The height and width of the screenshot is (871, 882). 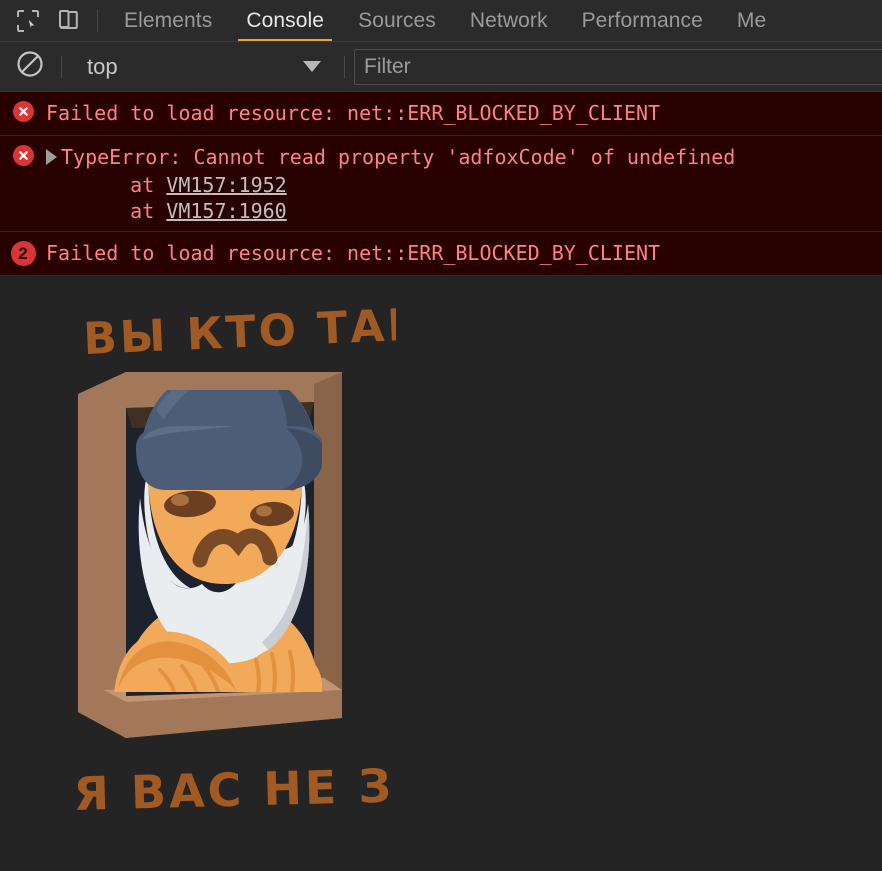 I want to click on tab-performance: Performance, so click(x=642, y=20).